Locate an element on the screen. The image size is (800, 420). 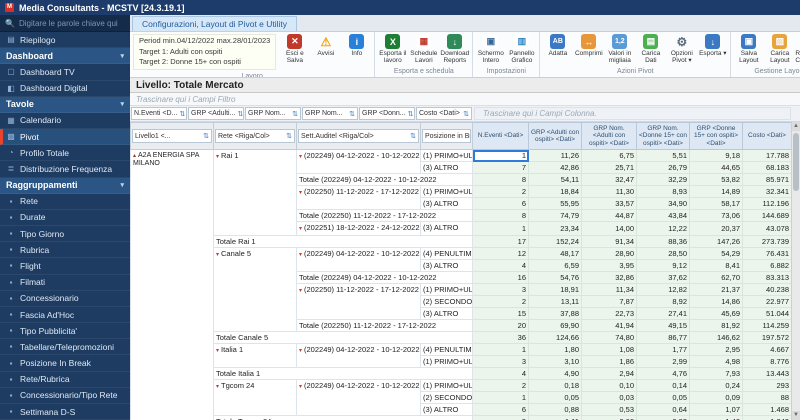
value-cell: 147,26 is located at coordinates (716, 241).